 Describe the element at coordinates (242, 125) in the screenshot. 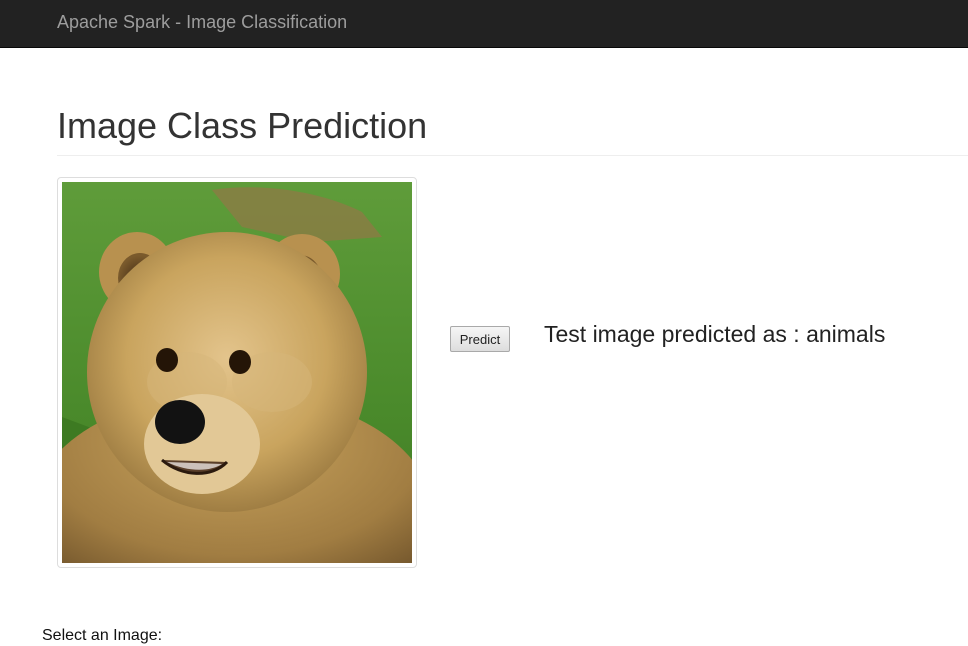

I see `page-title: Image Class Prediction` at that location.